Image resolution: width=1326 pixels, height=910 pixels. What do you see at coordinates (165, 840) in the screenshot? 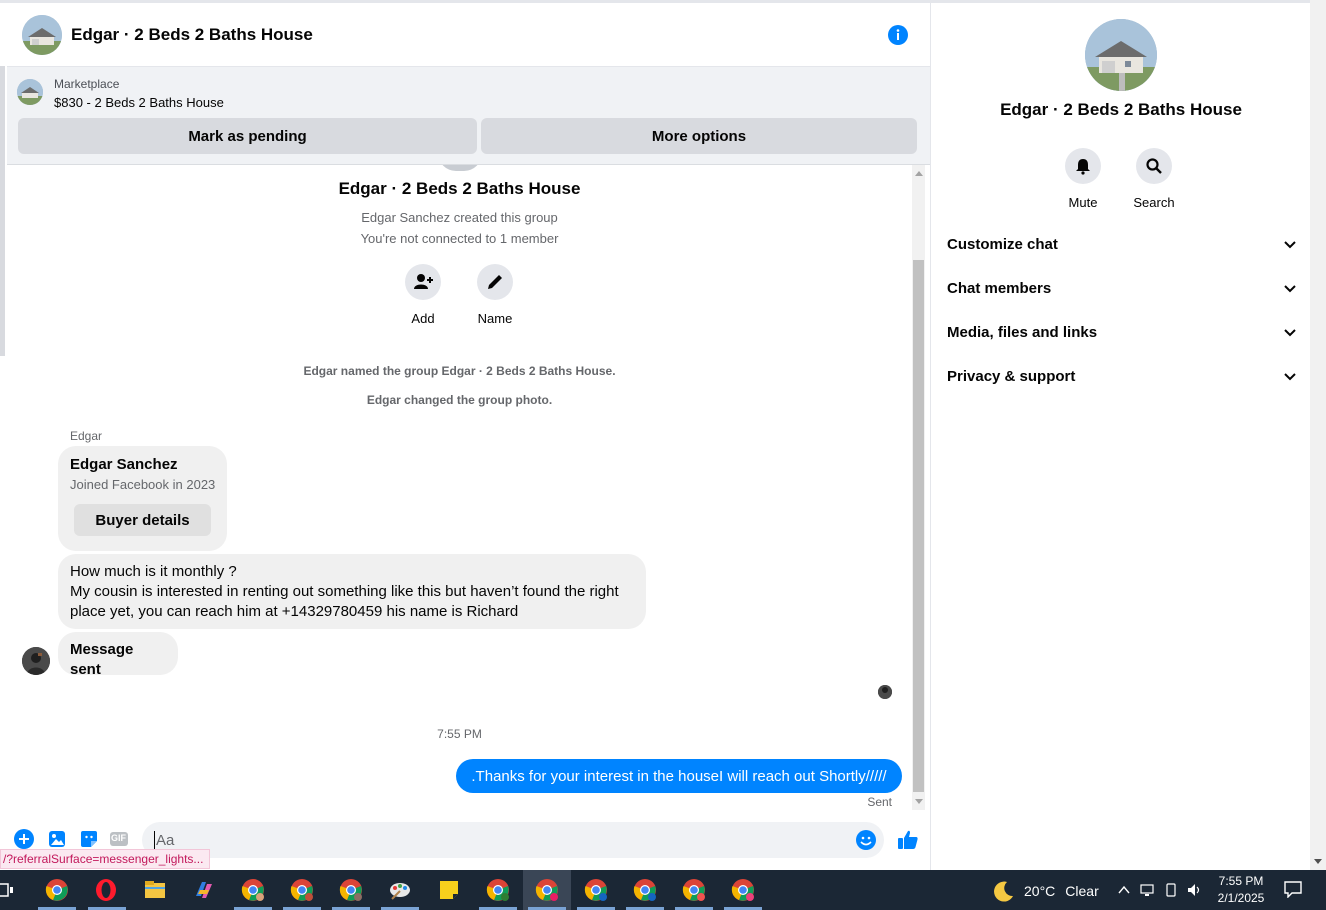
I see `message-input-placeholder: Aa` at bounding box center [165, 840].